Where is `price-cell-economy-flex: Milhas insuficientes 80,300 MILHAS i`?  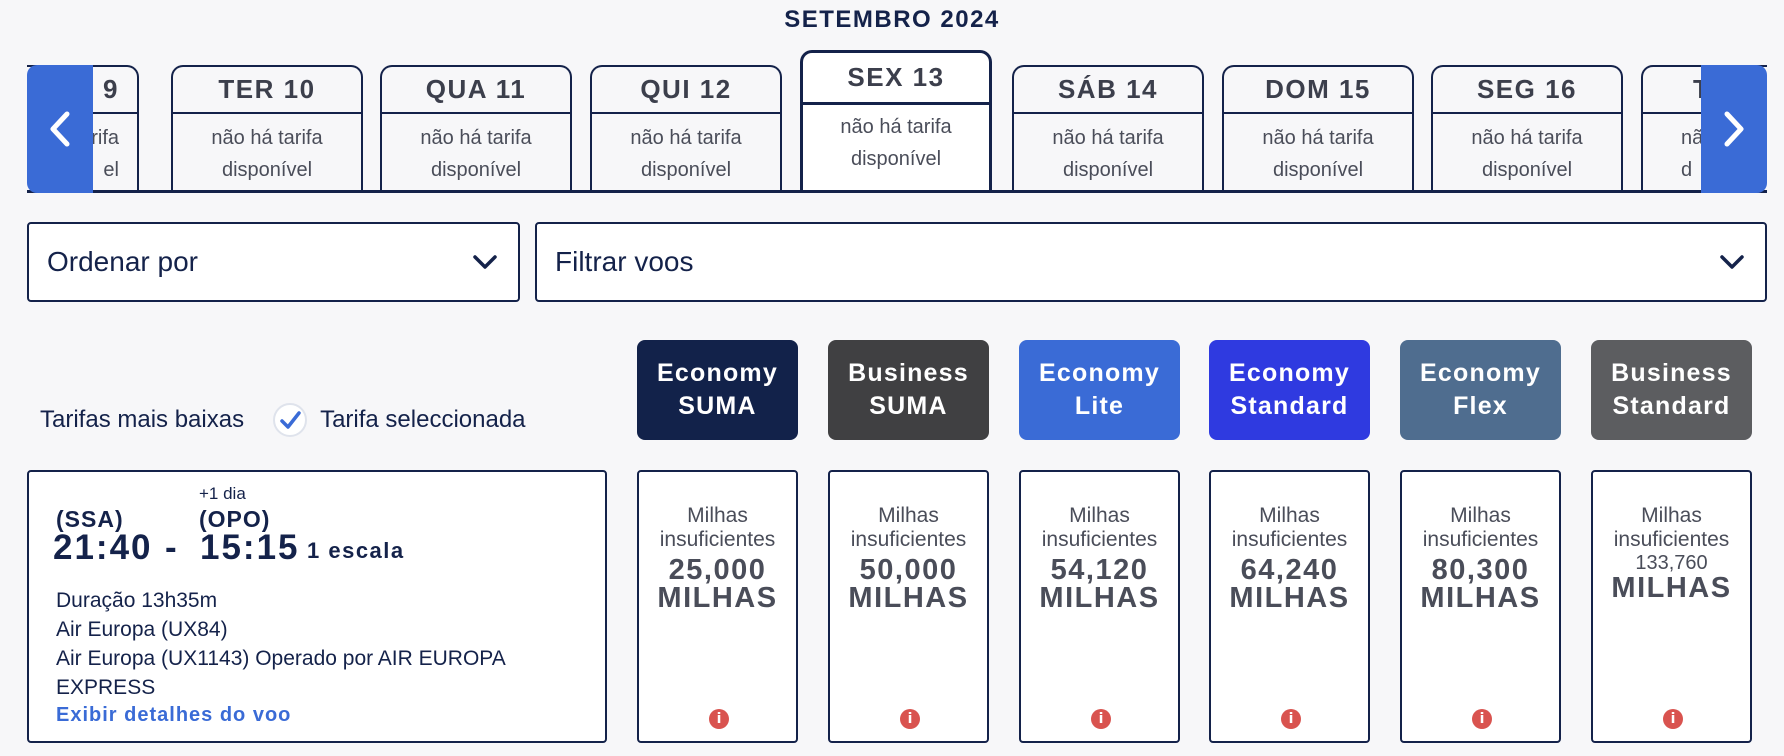
price-cell-economy-flex: Milhas insuficientes 80,300 MILHAS i is located at coordinates (1480, 606).